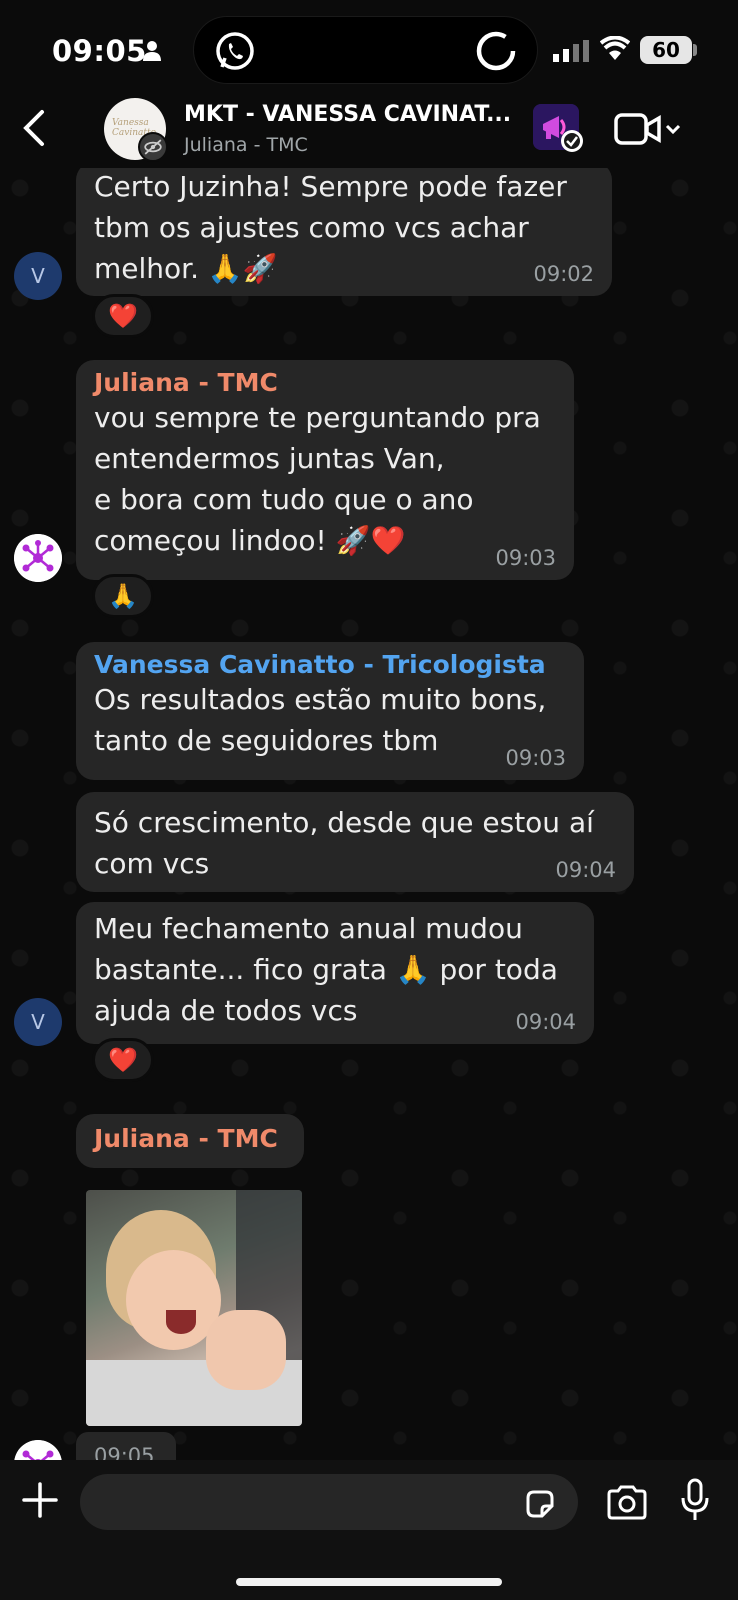  Describe the element at coordinates (40, 1500) in the screenshot. I see `plus-icon` at that location.